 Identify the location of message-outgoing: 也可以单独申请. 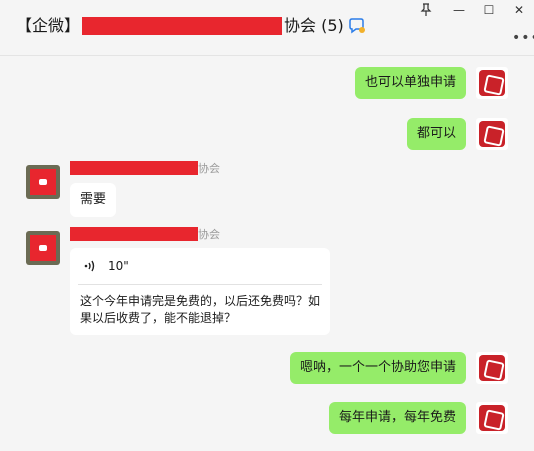
(431, 83).